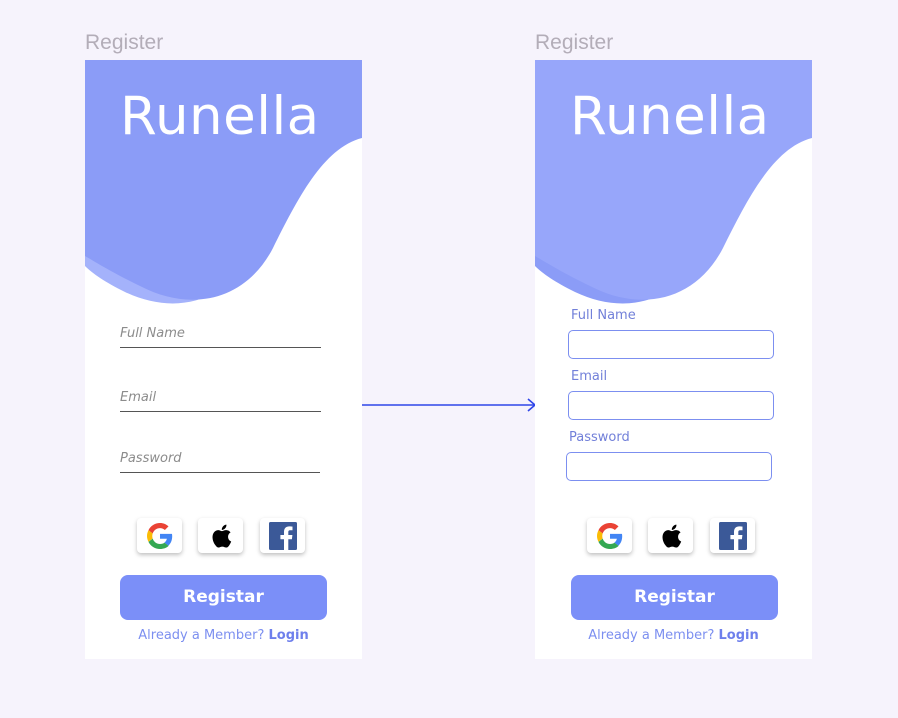  Describe the element at coordinates (138, 397) in the screenshot. I see `email-placeholder: Email` at that location.